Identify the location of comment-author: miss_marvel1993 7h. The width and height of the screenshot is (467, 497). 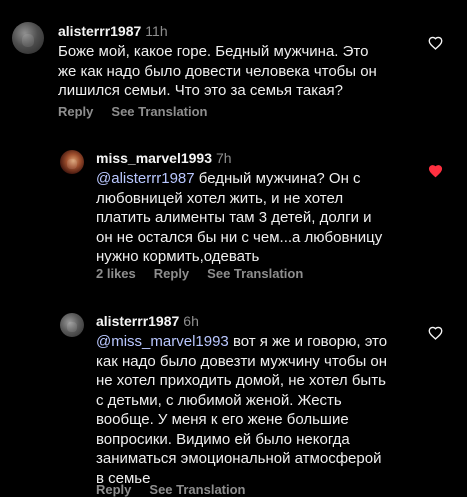
(164, 158).